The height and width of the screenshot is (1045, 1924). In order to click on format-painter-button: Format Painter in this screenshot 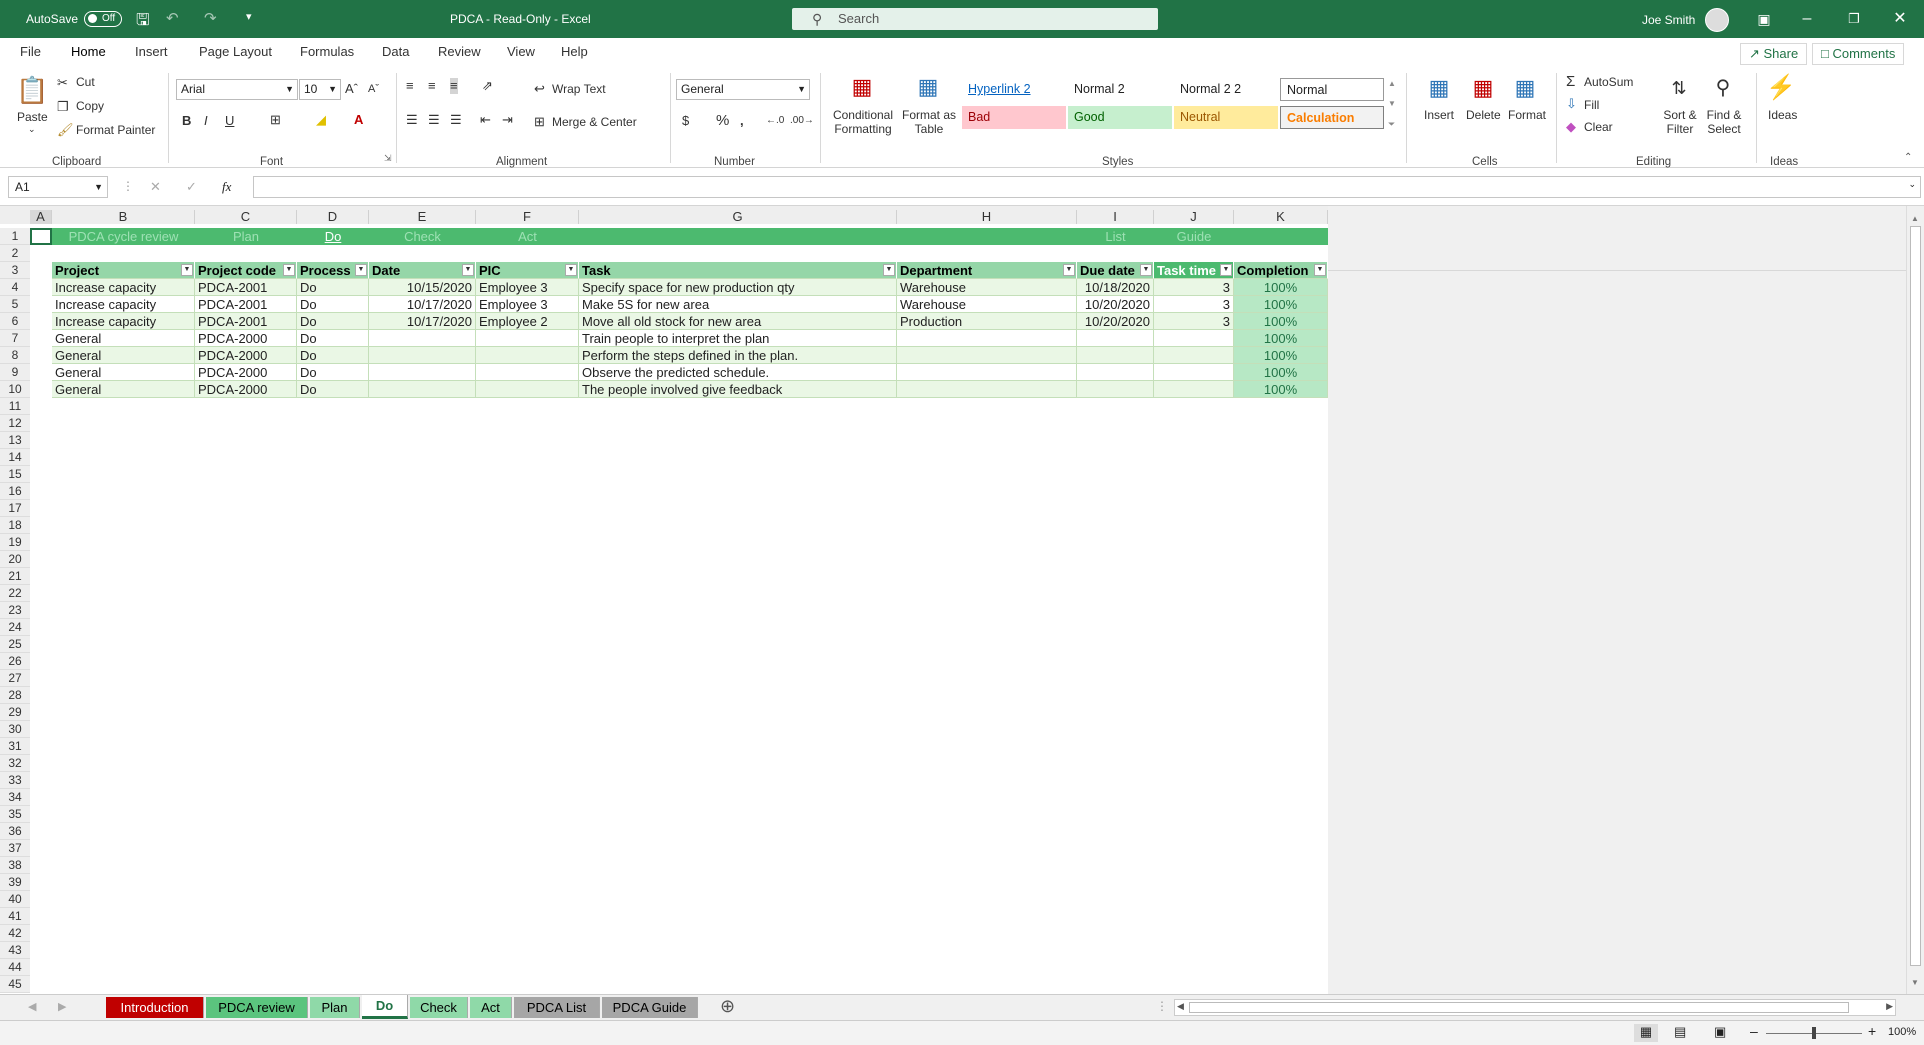, I will do `click(115, 130)`.